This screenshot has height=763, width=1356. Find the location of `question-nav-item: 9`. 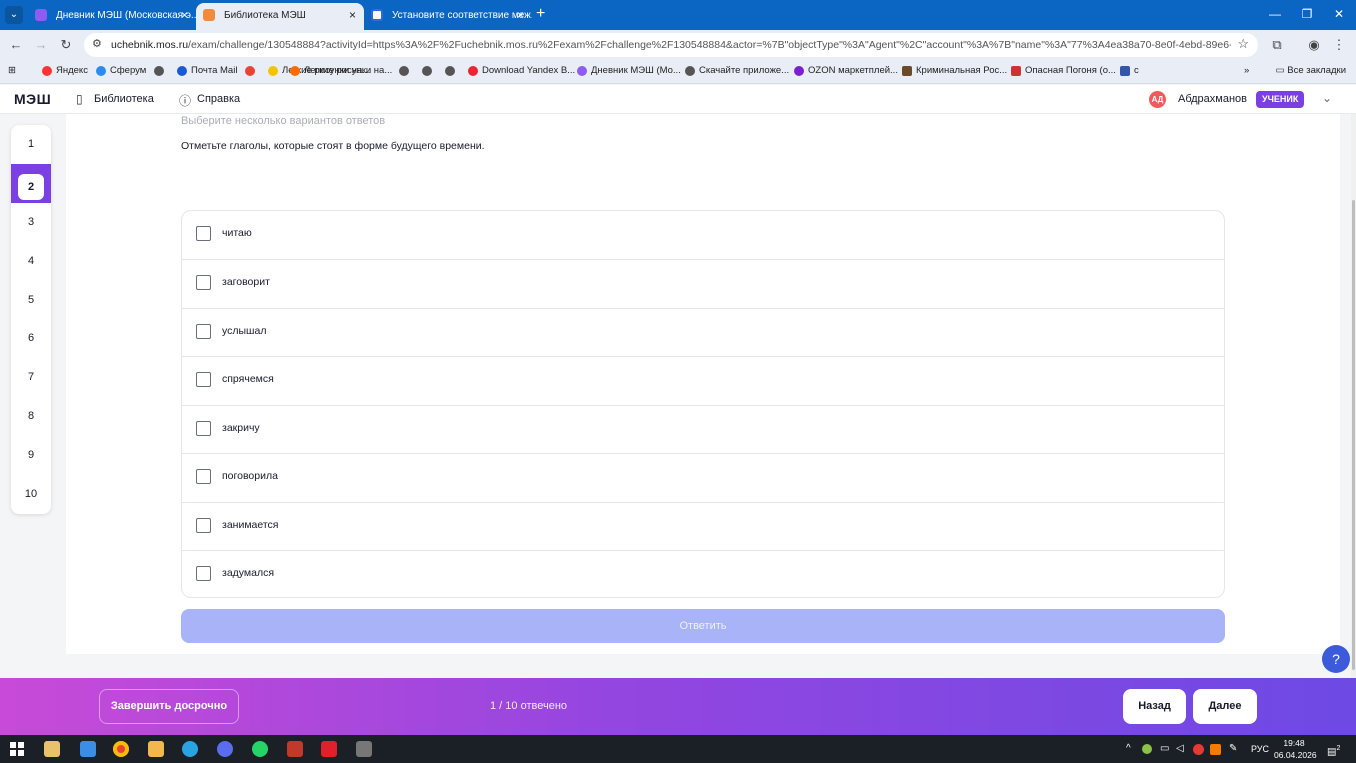

question-nav-item: 9 is located at coordinates (31, 455).